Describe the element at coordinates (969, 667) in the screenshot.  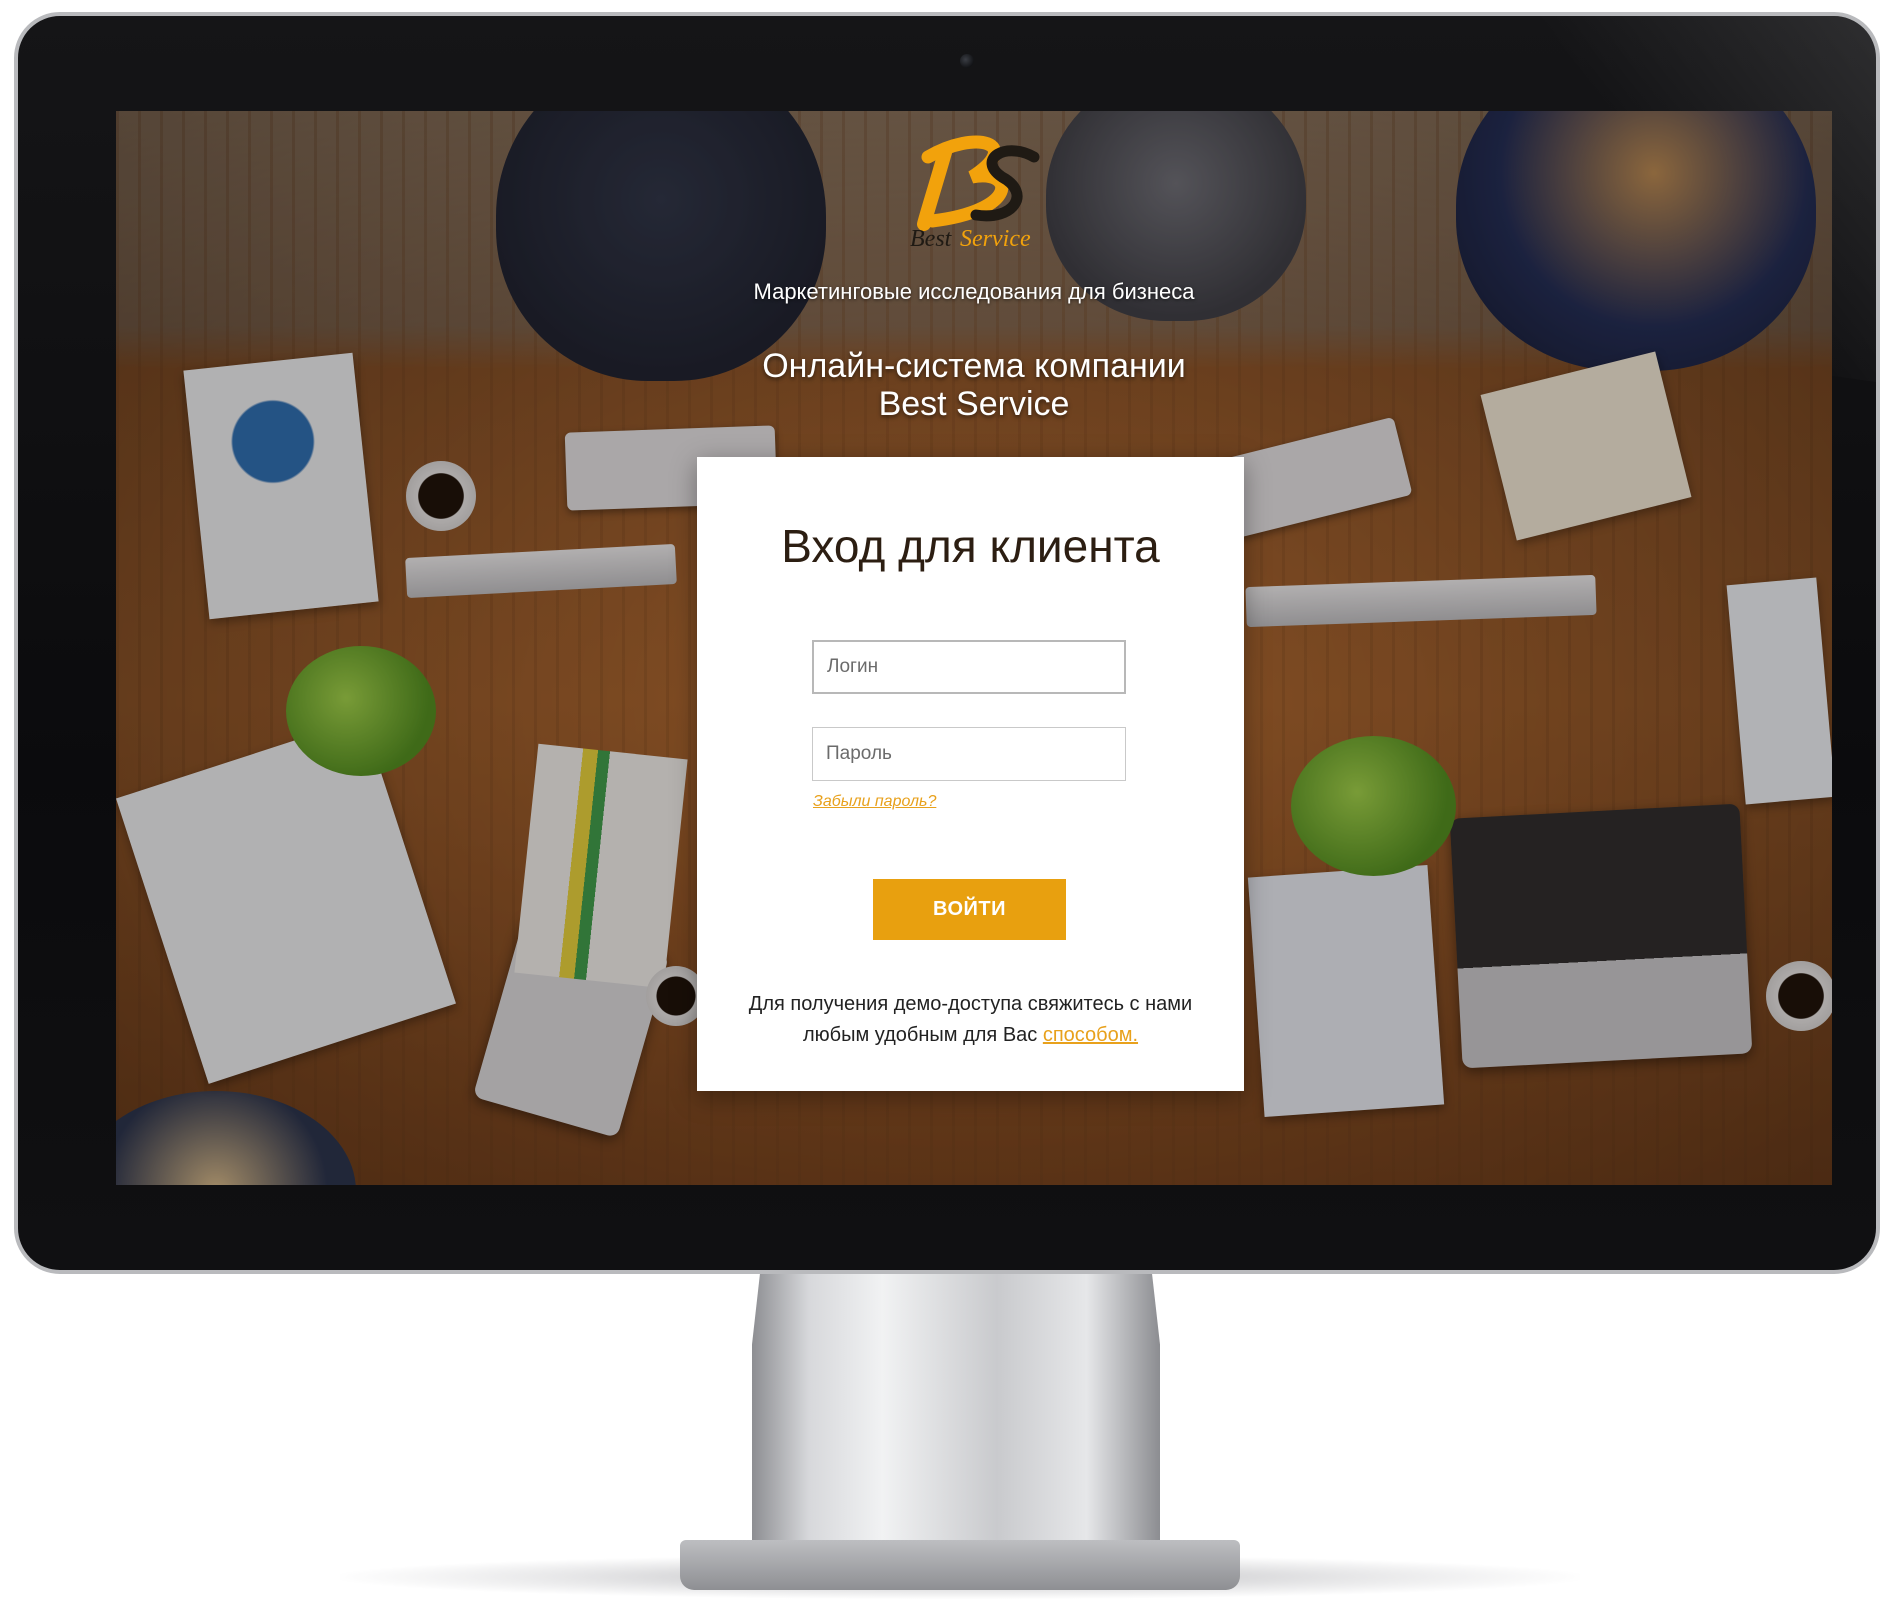
I see `login-input` at that location.